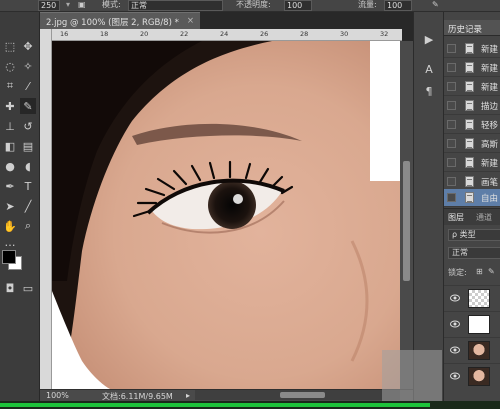 The width and height of the screenshot is (500, 409). What do you see at coordinates (472, 106) in the screenshot?
I see `history-item: 描边` at bounding box center [472, 106].